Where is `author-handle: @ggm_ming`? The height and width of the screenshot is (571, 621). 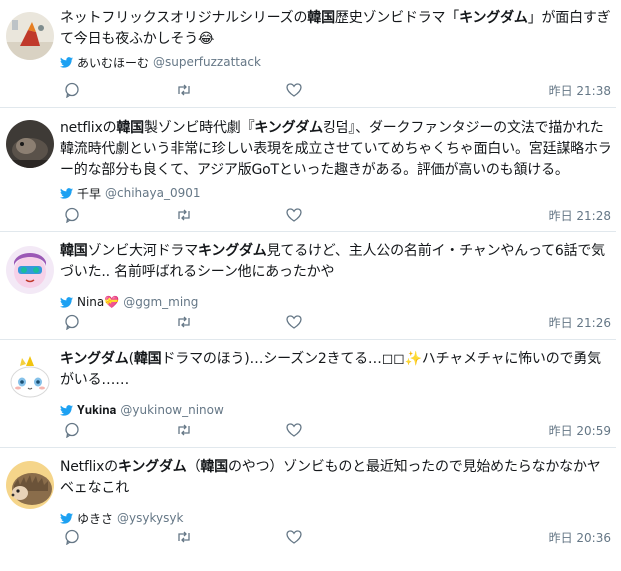 author-handle: @ggm_ming is located at coordinates (160, 302).